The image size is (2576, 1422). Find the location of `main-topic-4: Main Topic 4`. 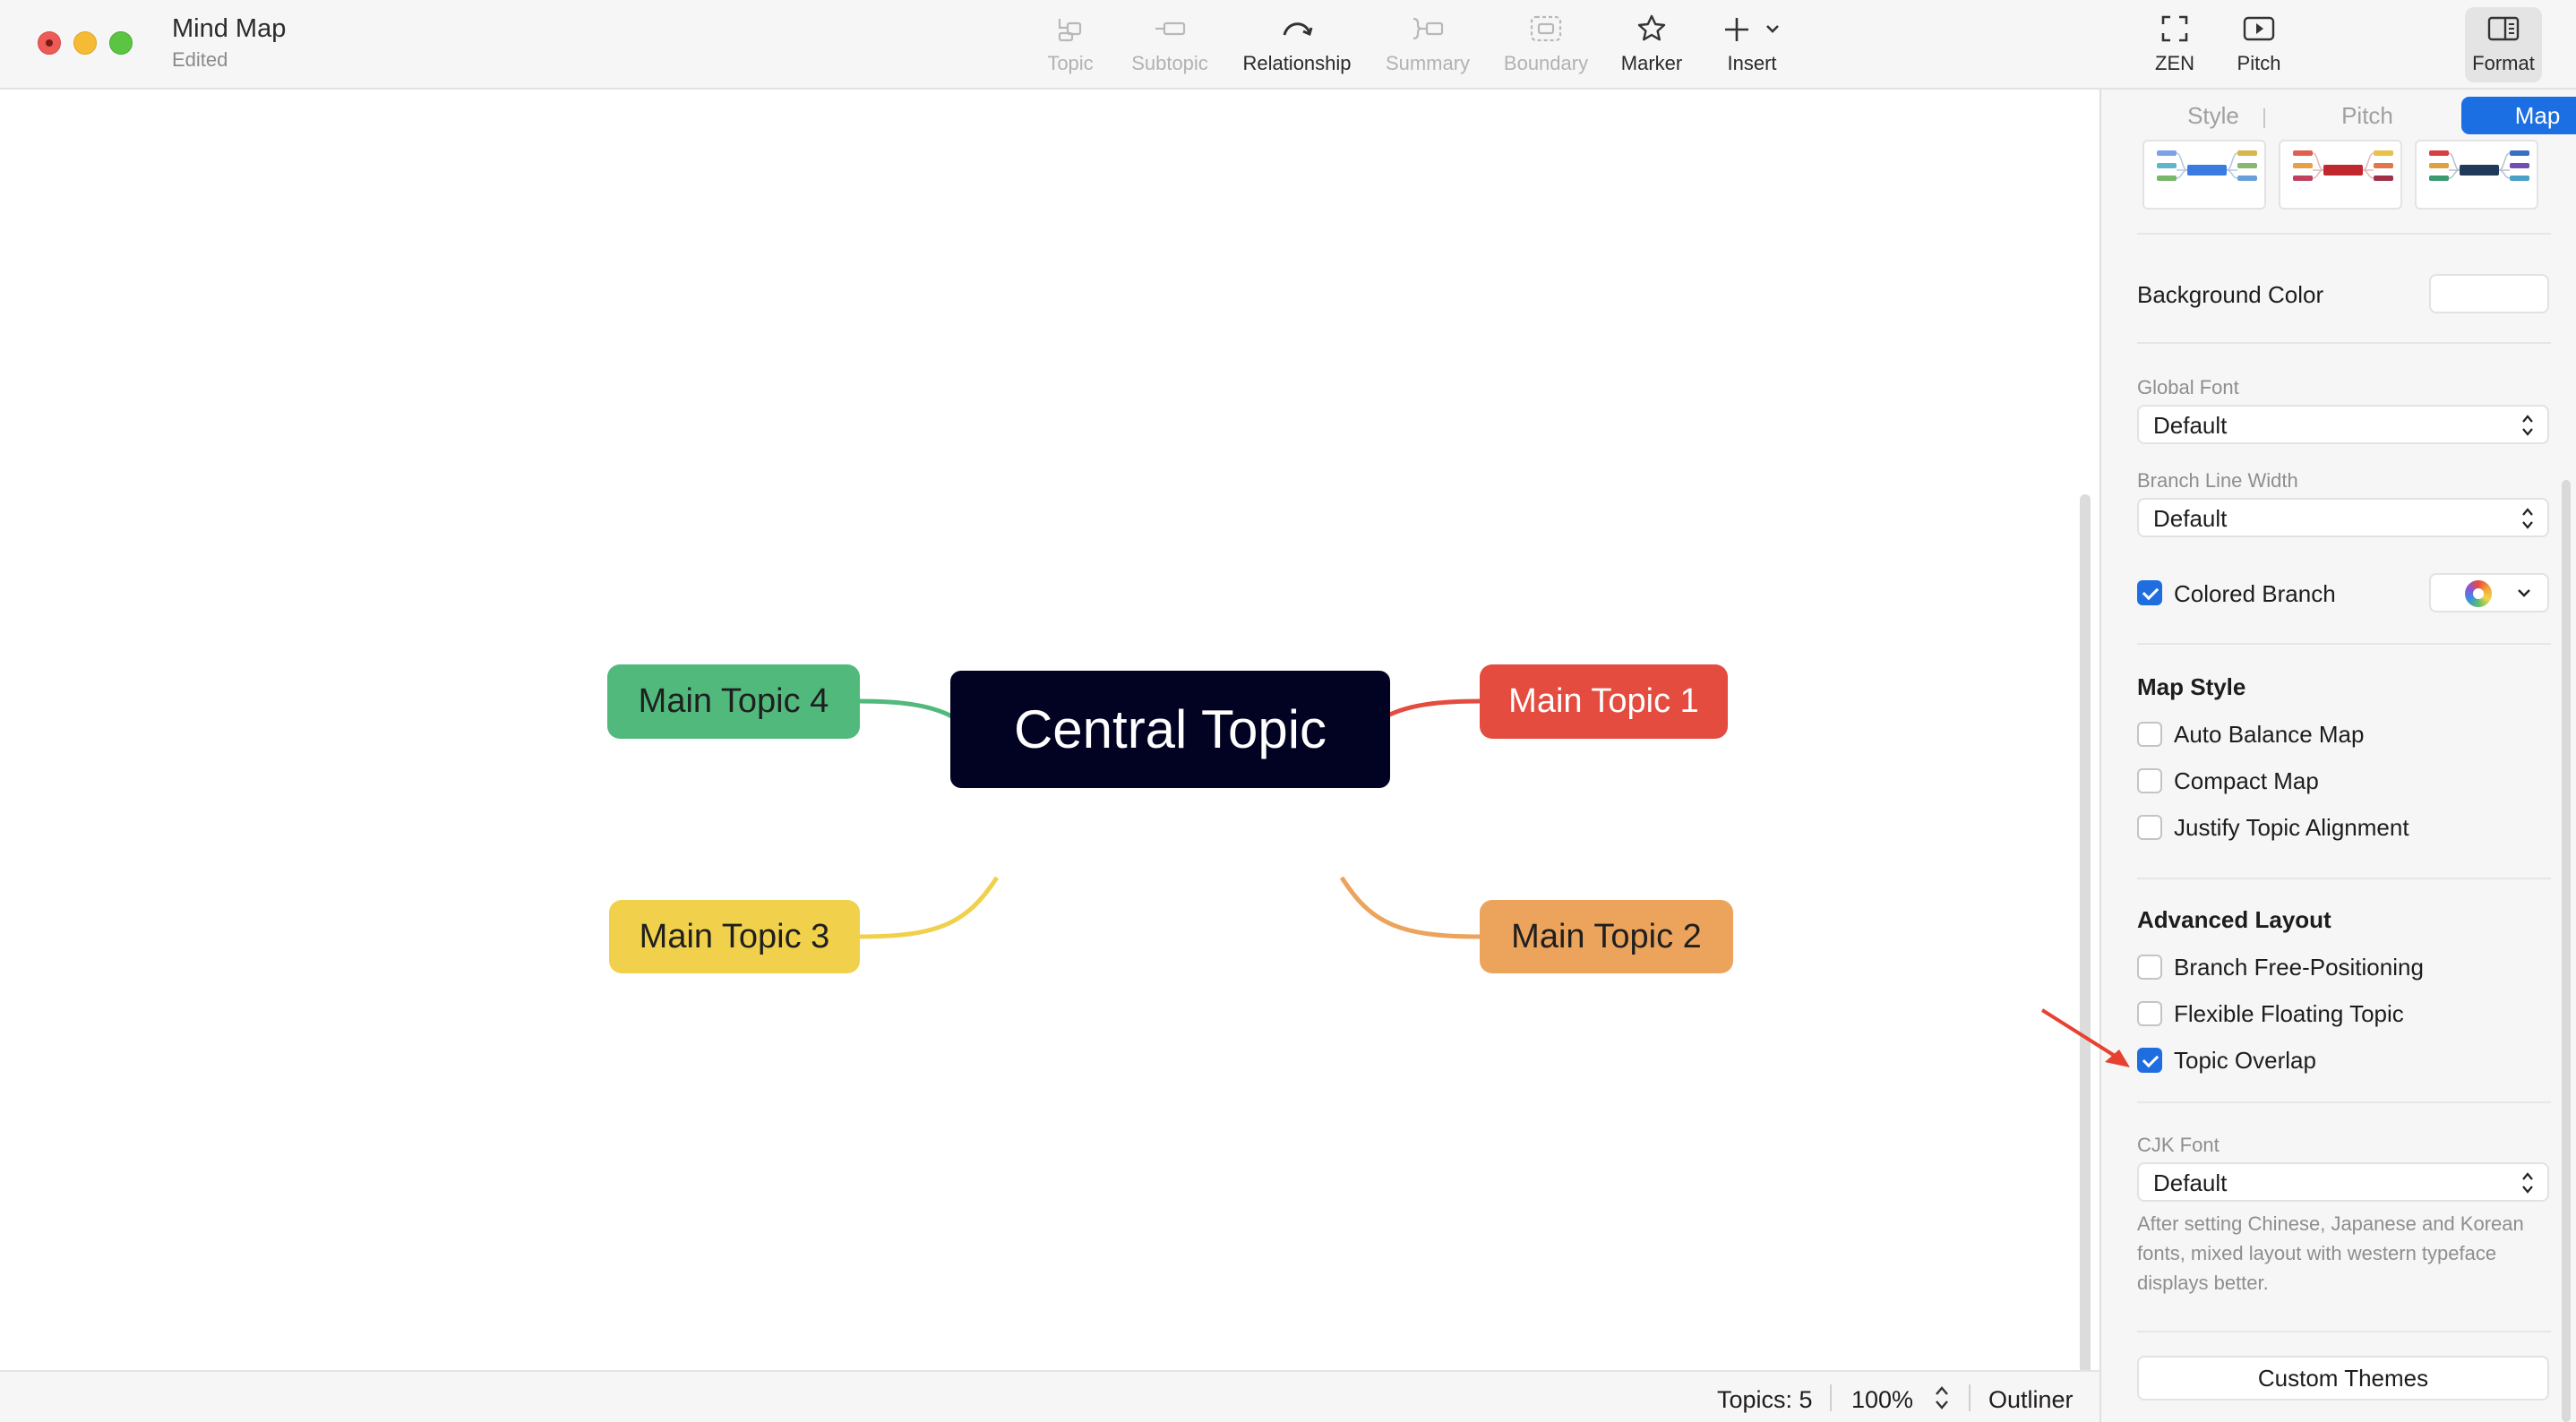

main-topic-4: Main Topic 4 is located at coordinates (733, 701).